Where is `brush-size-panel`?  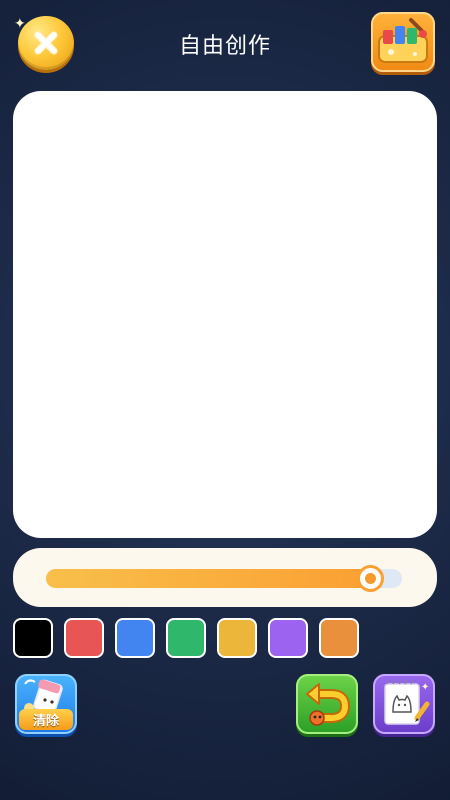 brush-size-panel is located at coordinates (225, 577).